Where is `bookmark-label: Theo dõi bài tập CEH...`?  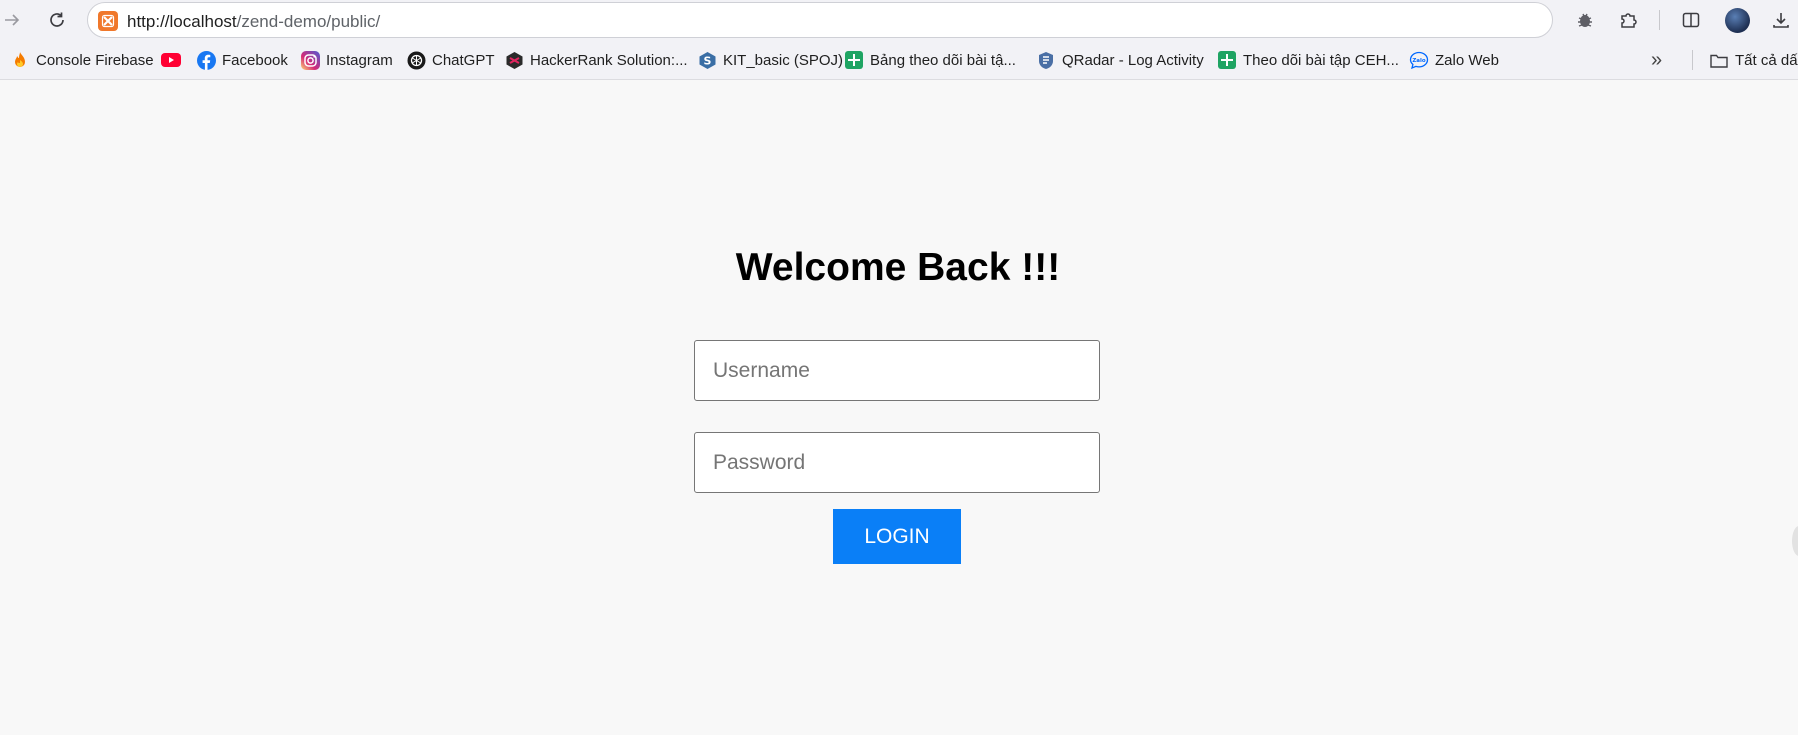 bookmark-label: Theo dõi bài tập CEH... is located at coordinates (1321, 60).